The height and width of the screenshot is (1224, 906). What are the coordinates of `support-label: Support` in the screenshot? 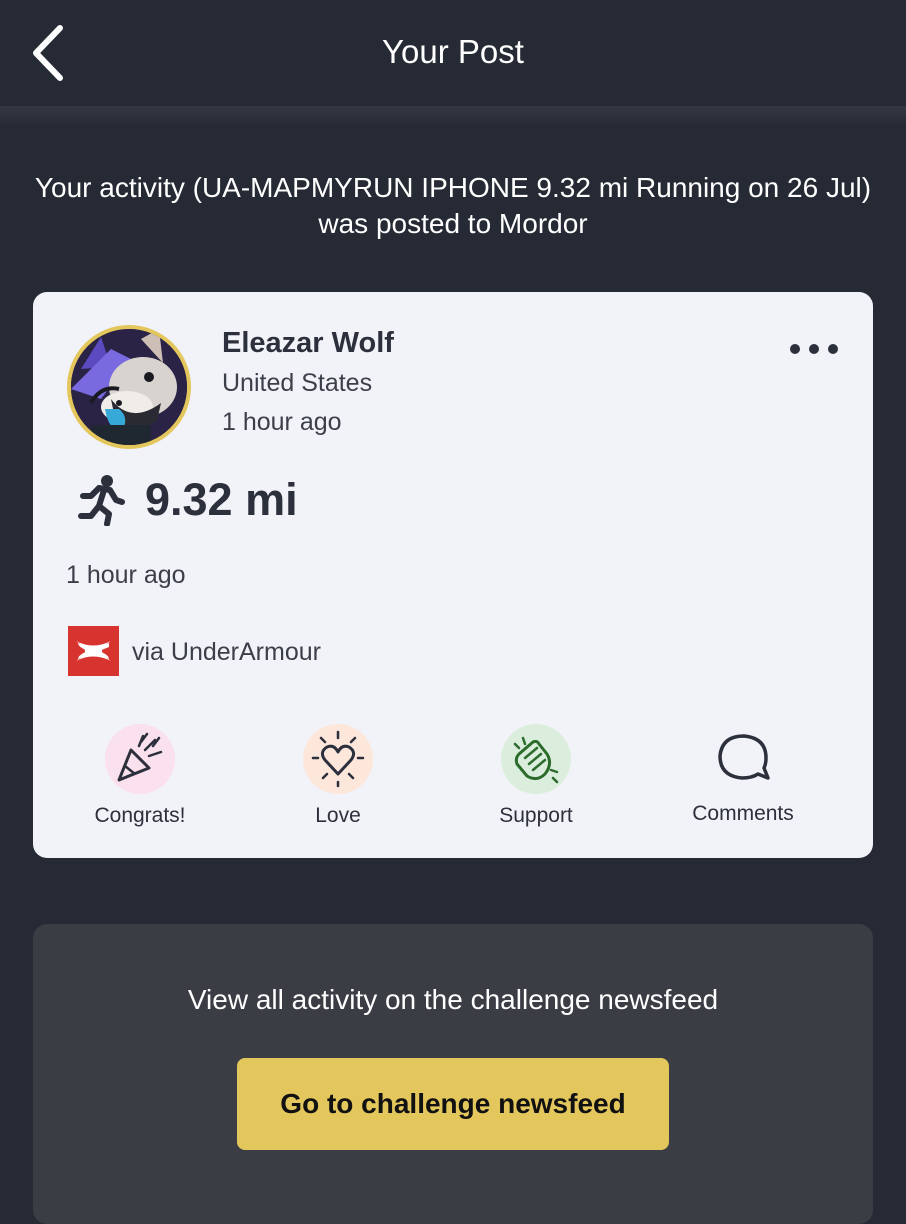 It's located at (536, 815).